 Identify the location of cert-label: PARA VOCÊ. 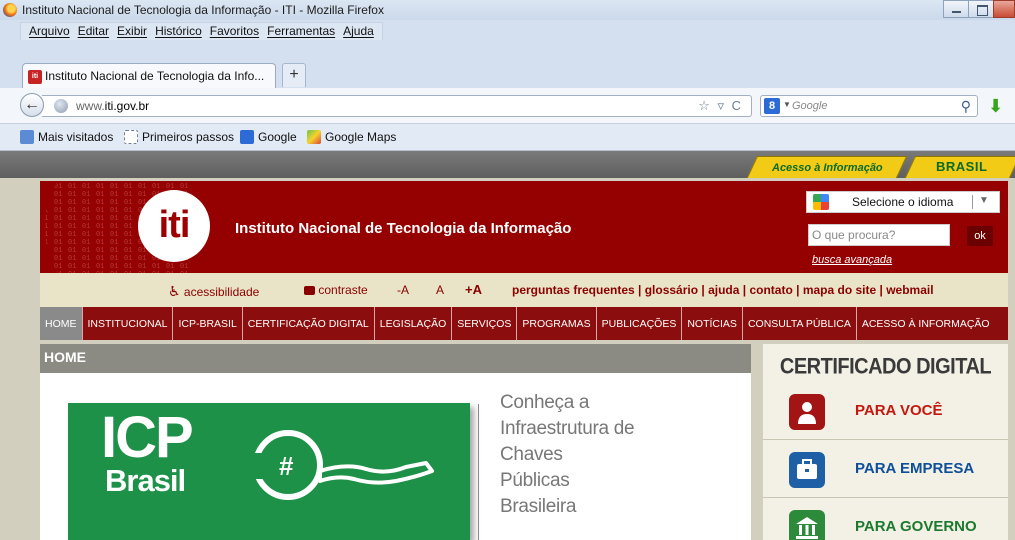
(899, 410).